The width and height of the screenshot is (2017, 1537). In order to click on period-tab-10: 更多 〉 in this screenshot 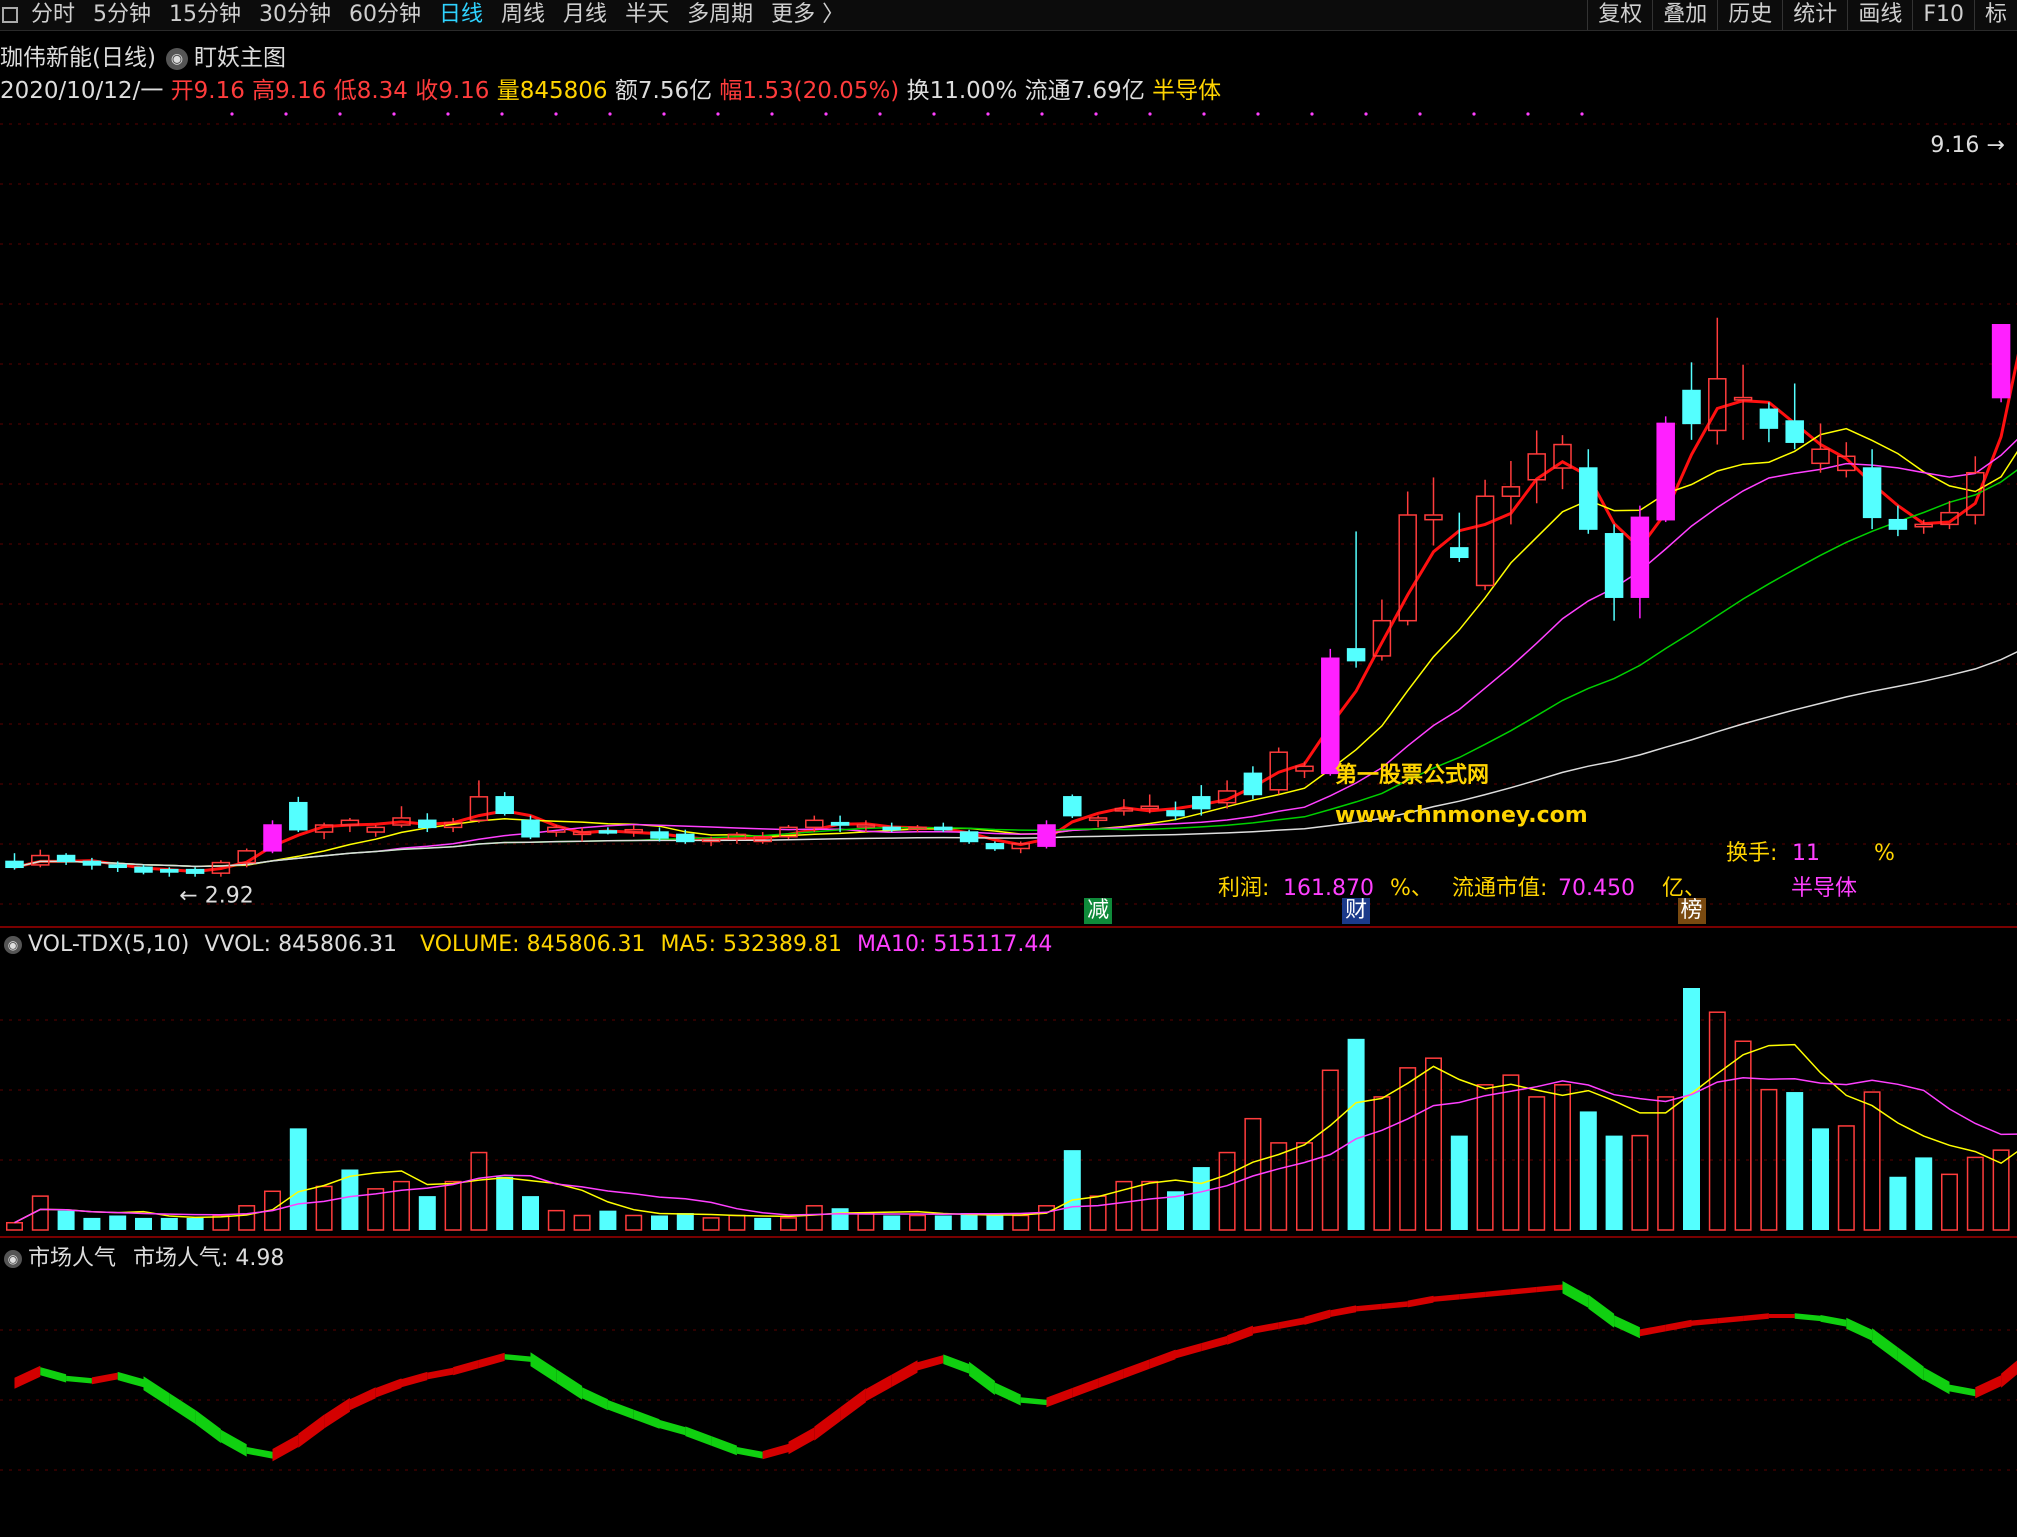, I will do `click(807, 15)`.